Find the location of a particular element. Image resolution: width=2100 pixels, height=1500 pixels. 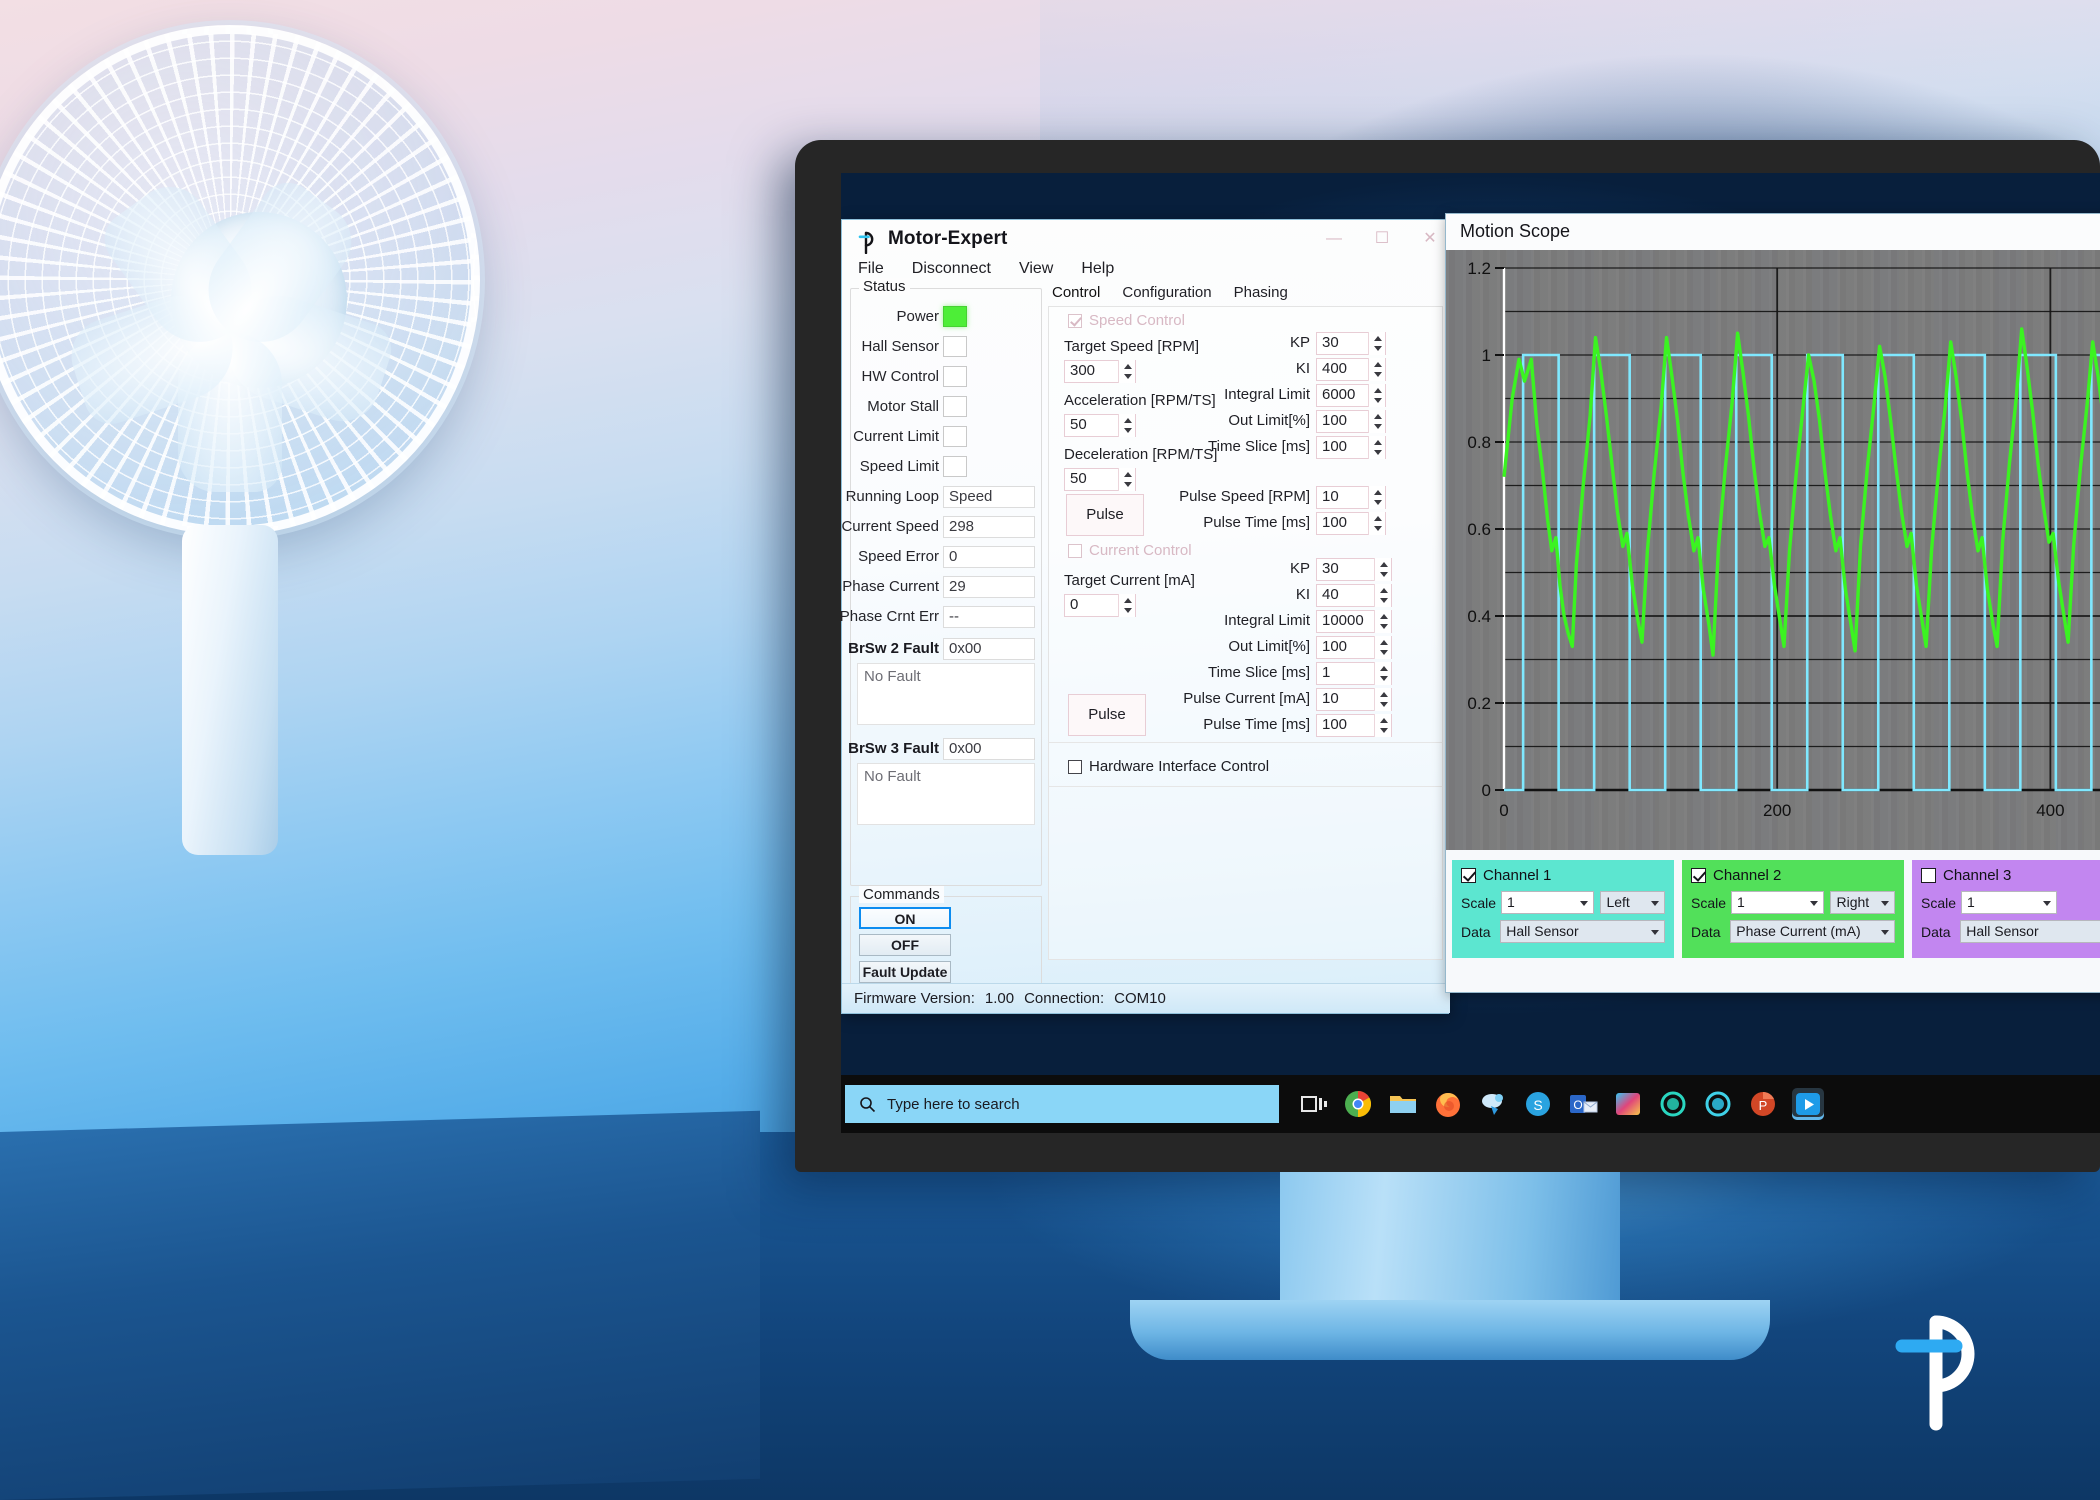

target-speed-input: 300 is located at coordinates (1100, 371).